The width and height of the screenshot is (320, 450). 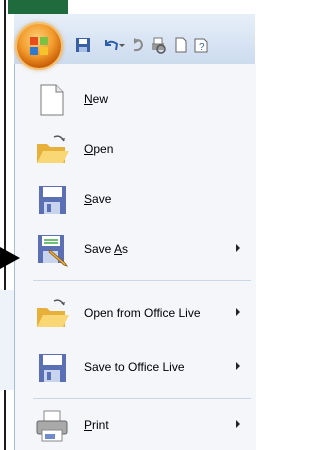 What do you see at coordinates (52, 368) in the screenshot?
I see `save-office-live-icon` at bounding box center [52, 368].